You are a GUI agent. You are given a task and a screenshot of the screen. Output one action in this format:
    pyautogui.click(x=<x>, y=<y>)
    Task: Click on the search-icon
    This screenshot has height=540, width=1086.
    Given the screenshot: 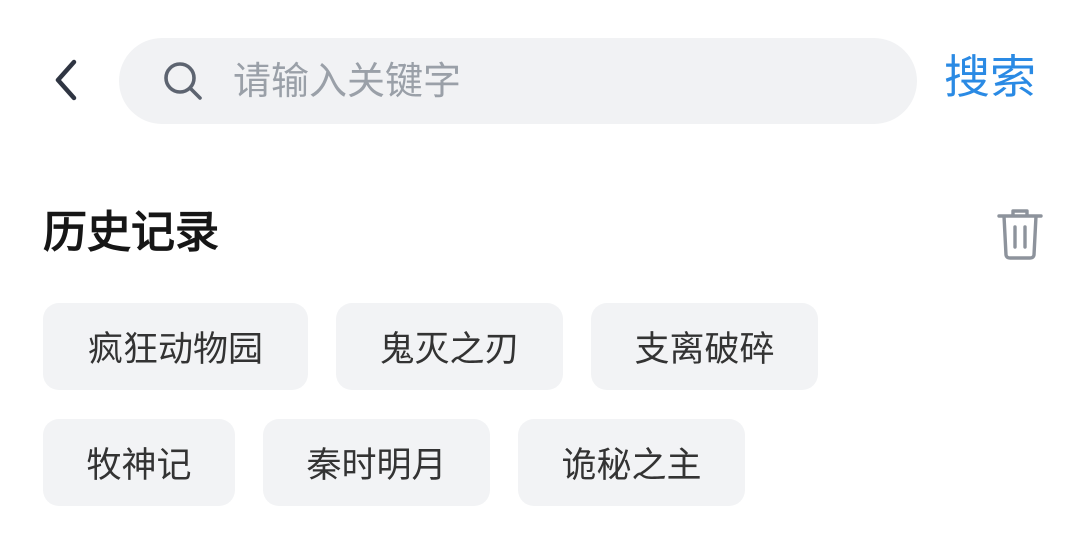 What is the action you would take?
    pyautogui.click(x=183, y=81)
    